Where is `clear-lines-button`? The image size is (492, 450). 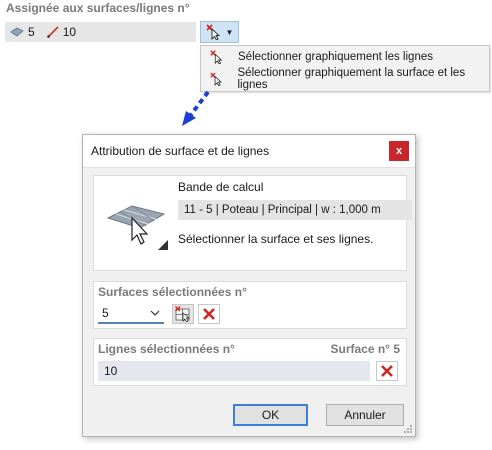
clear-lines-button is located at coordinates (387, 371).